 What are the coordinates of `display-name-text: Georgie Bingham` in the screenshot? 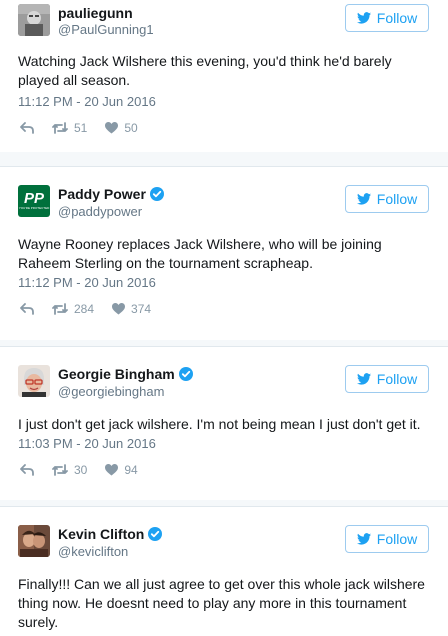 It's located at (116, 374).